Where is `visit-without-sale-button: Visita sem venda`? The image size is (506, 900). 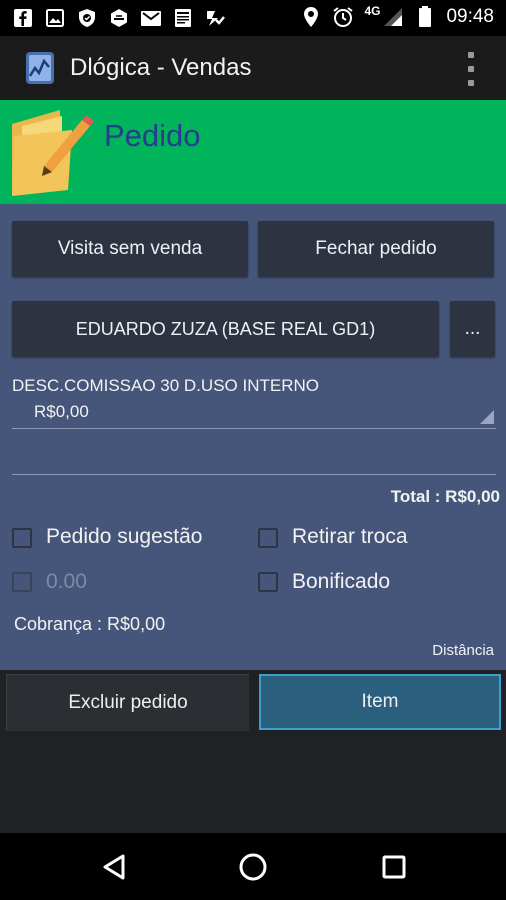 visit-without-sale-button: Visita sem venda is located at coordinates (130, 249).